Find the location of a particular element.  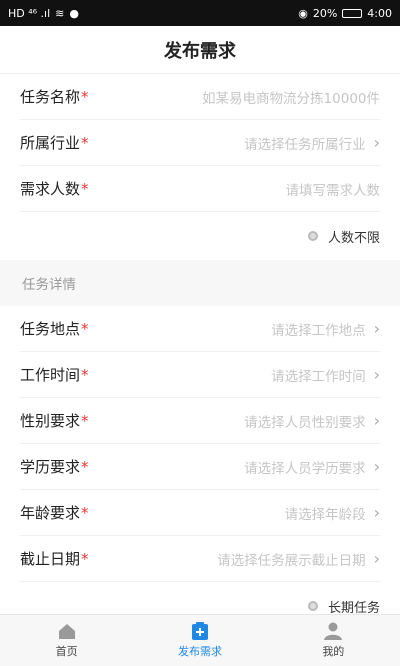

age-row: 年龄要求* 请选择年龄段 › is located at coordinates (200, 513).